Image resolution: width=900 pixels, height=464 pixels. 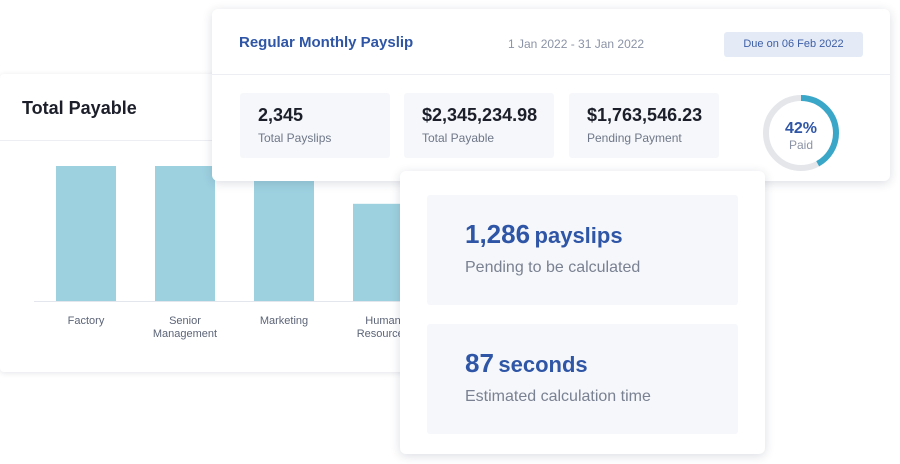 What do you see at coordinates (185, 233) in the screenshot?
I see `bar-senior-management` at bounding box center [185, 233].